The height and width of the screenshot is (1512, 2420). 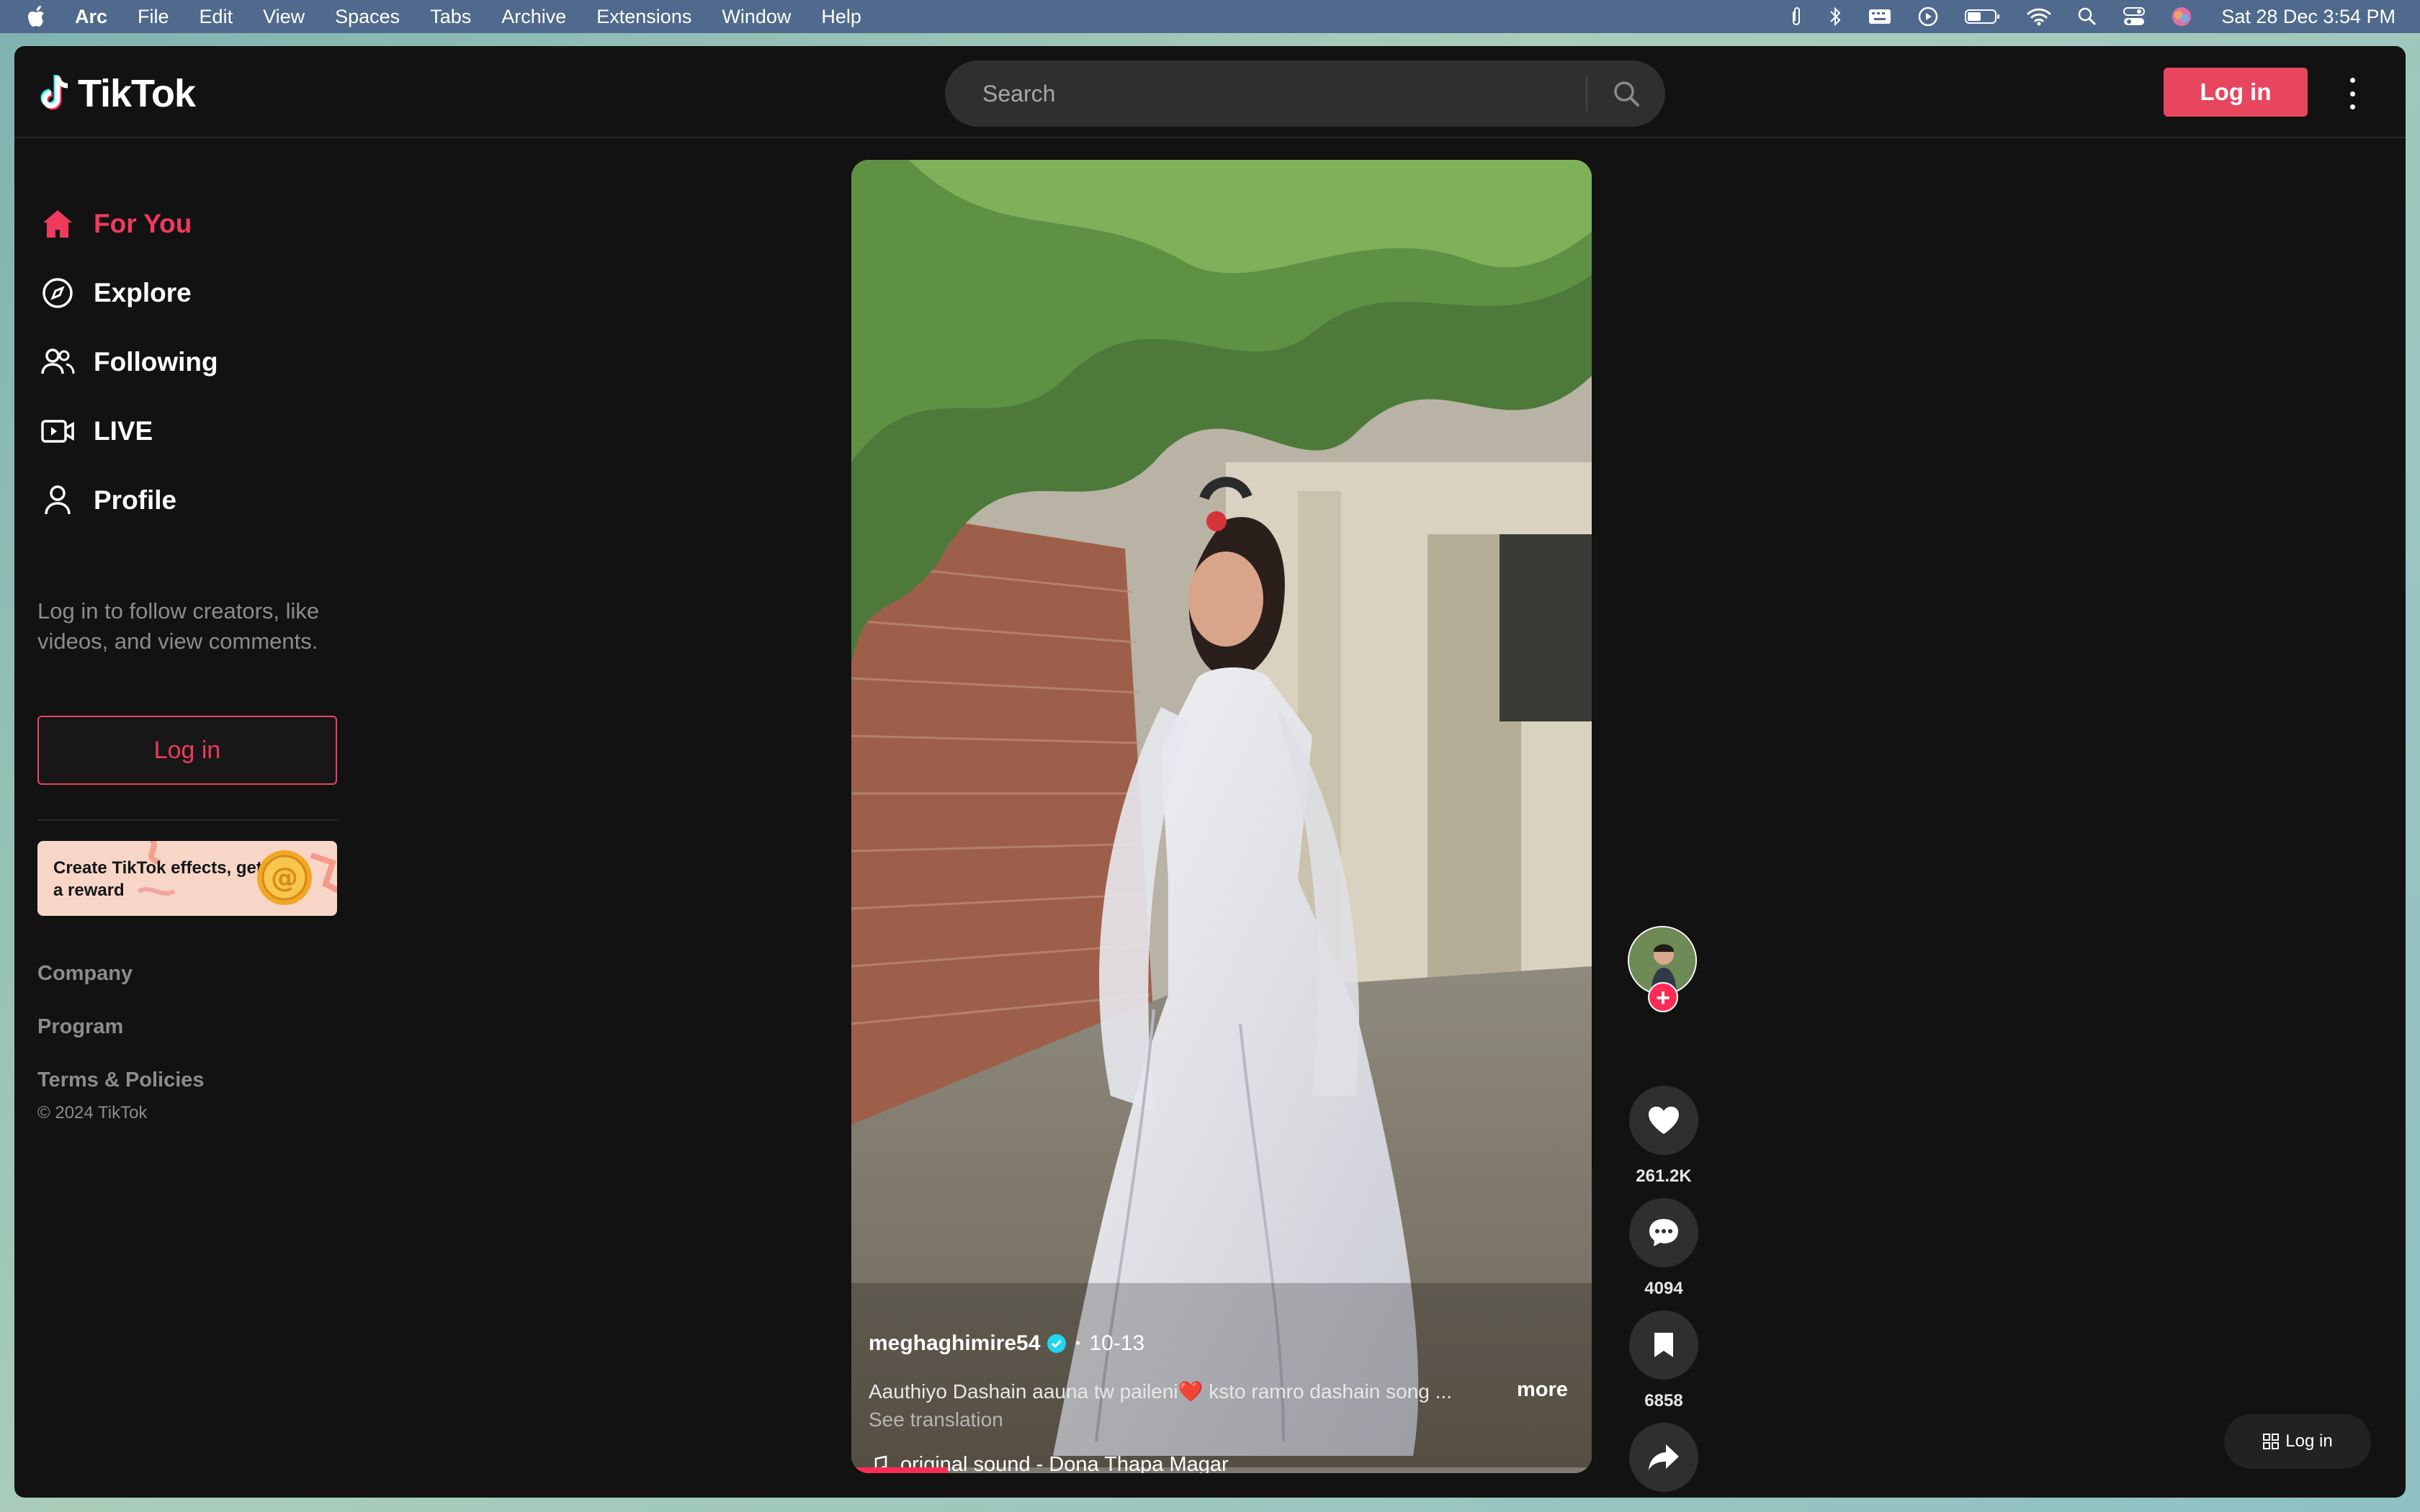 I want to click on like-action: 261.2K, so click(x=1664, y=1136).